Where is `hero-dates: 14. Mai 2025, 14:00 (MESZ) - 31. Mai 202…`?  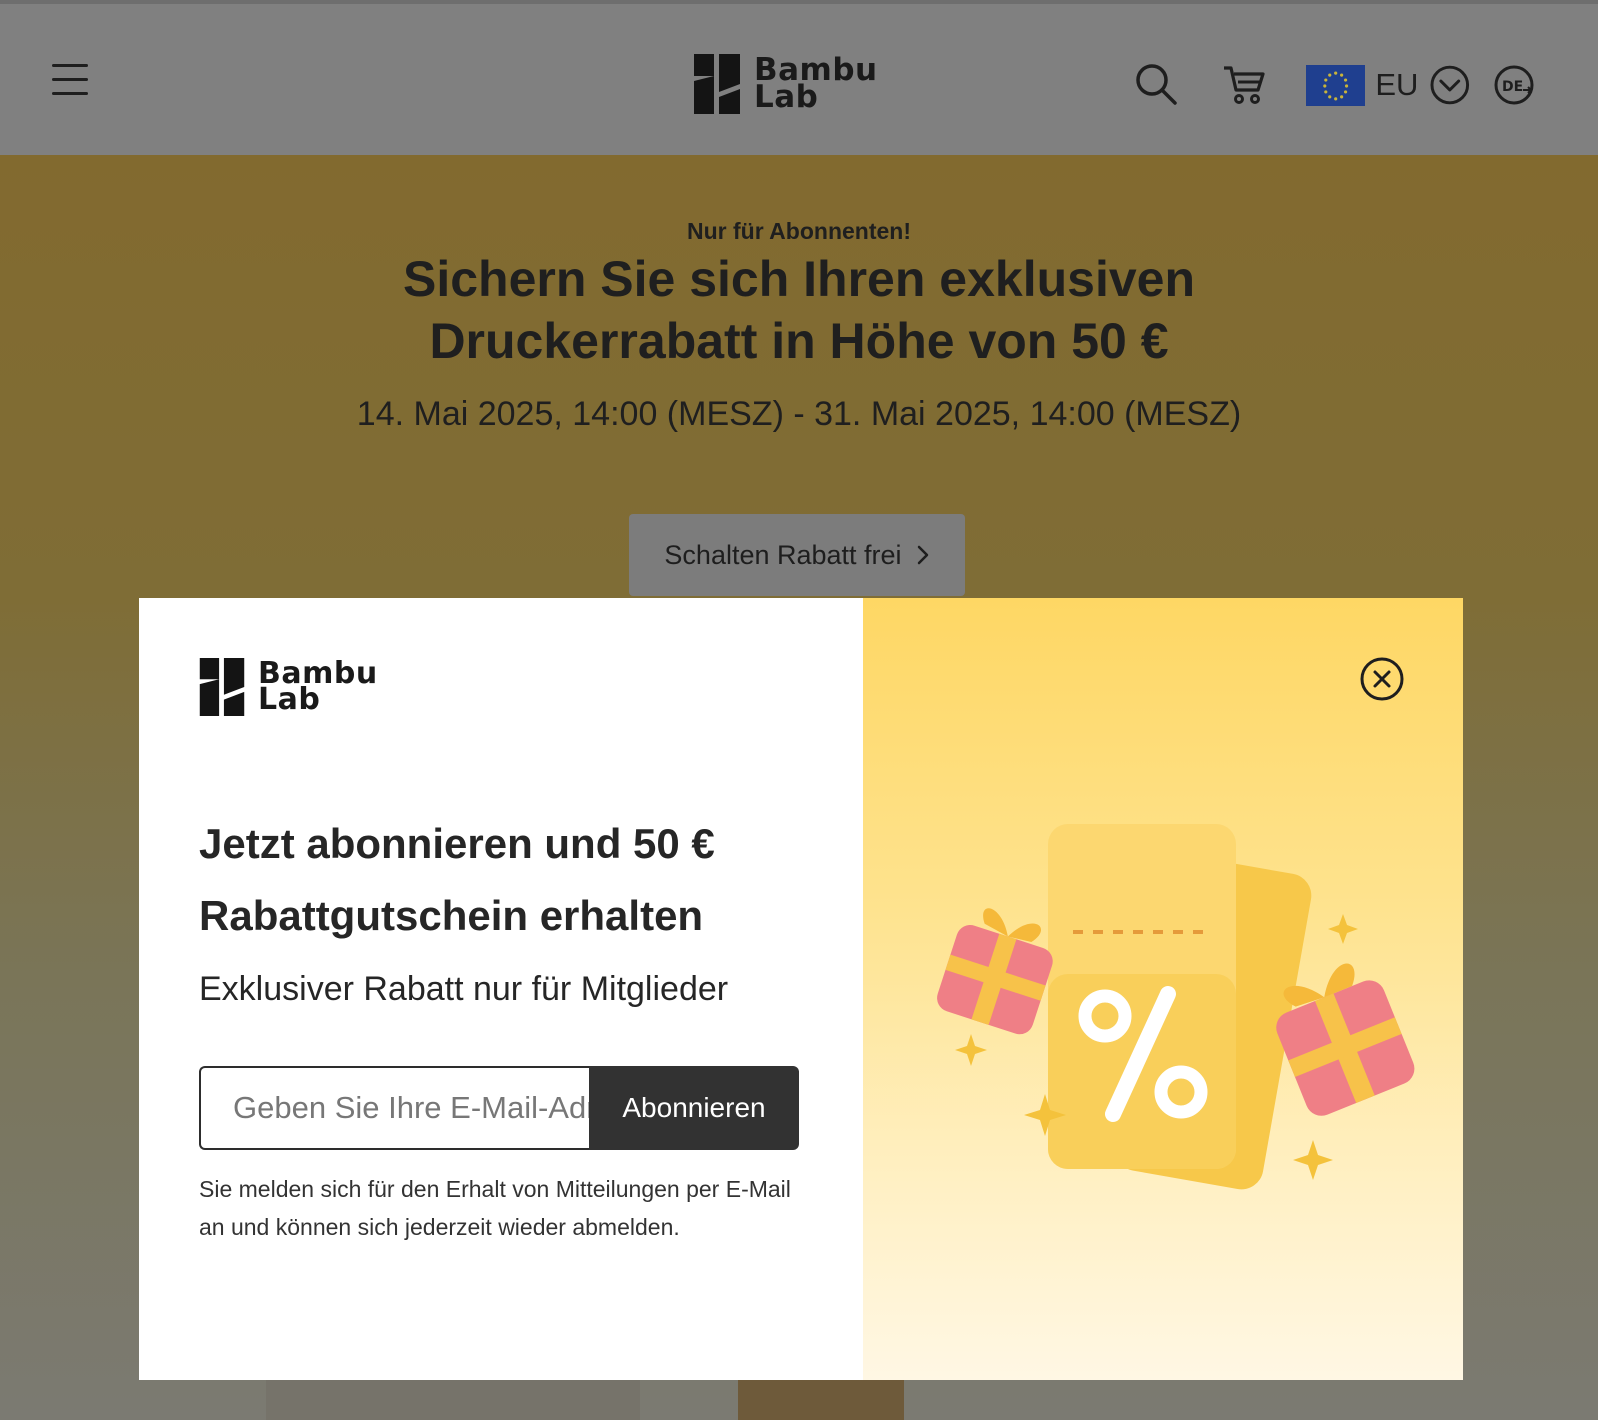 hero-dates: 14. Mai 2025, 14:00 (MESZ) - 31. Mai 202… is located at coordinates (799, 414).